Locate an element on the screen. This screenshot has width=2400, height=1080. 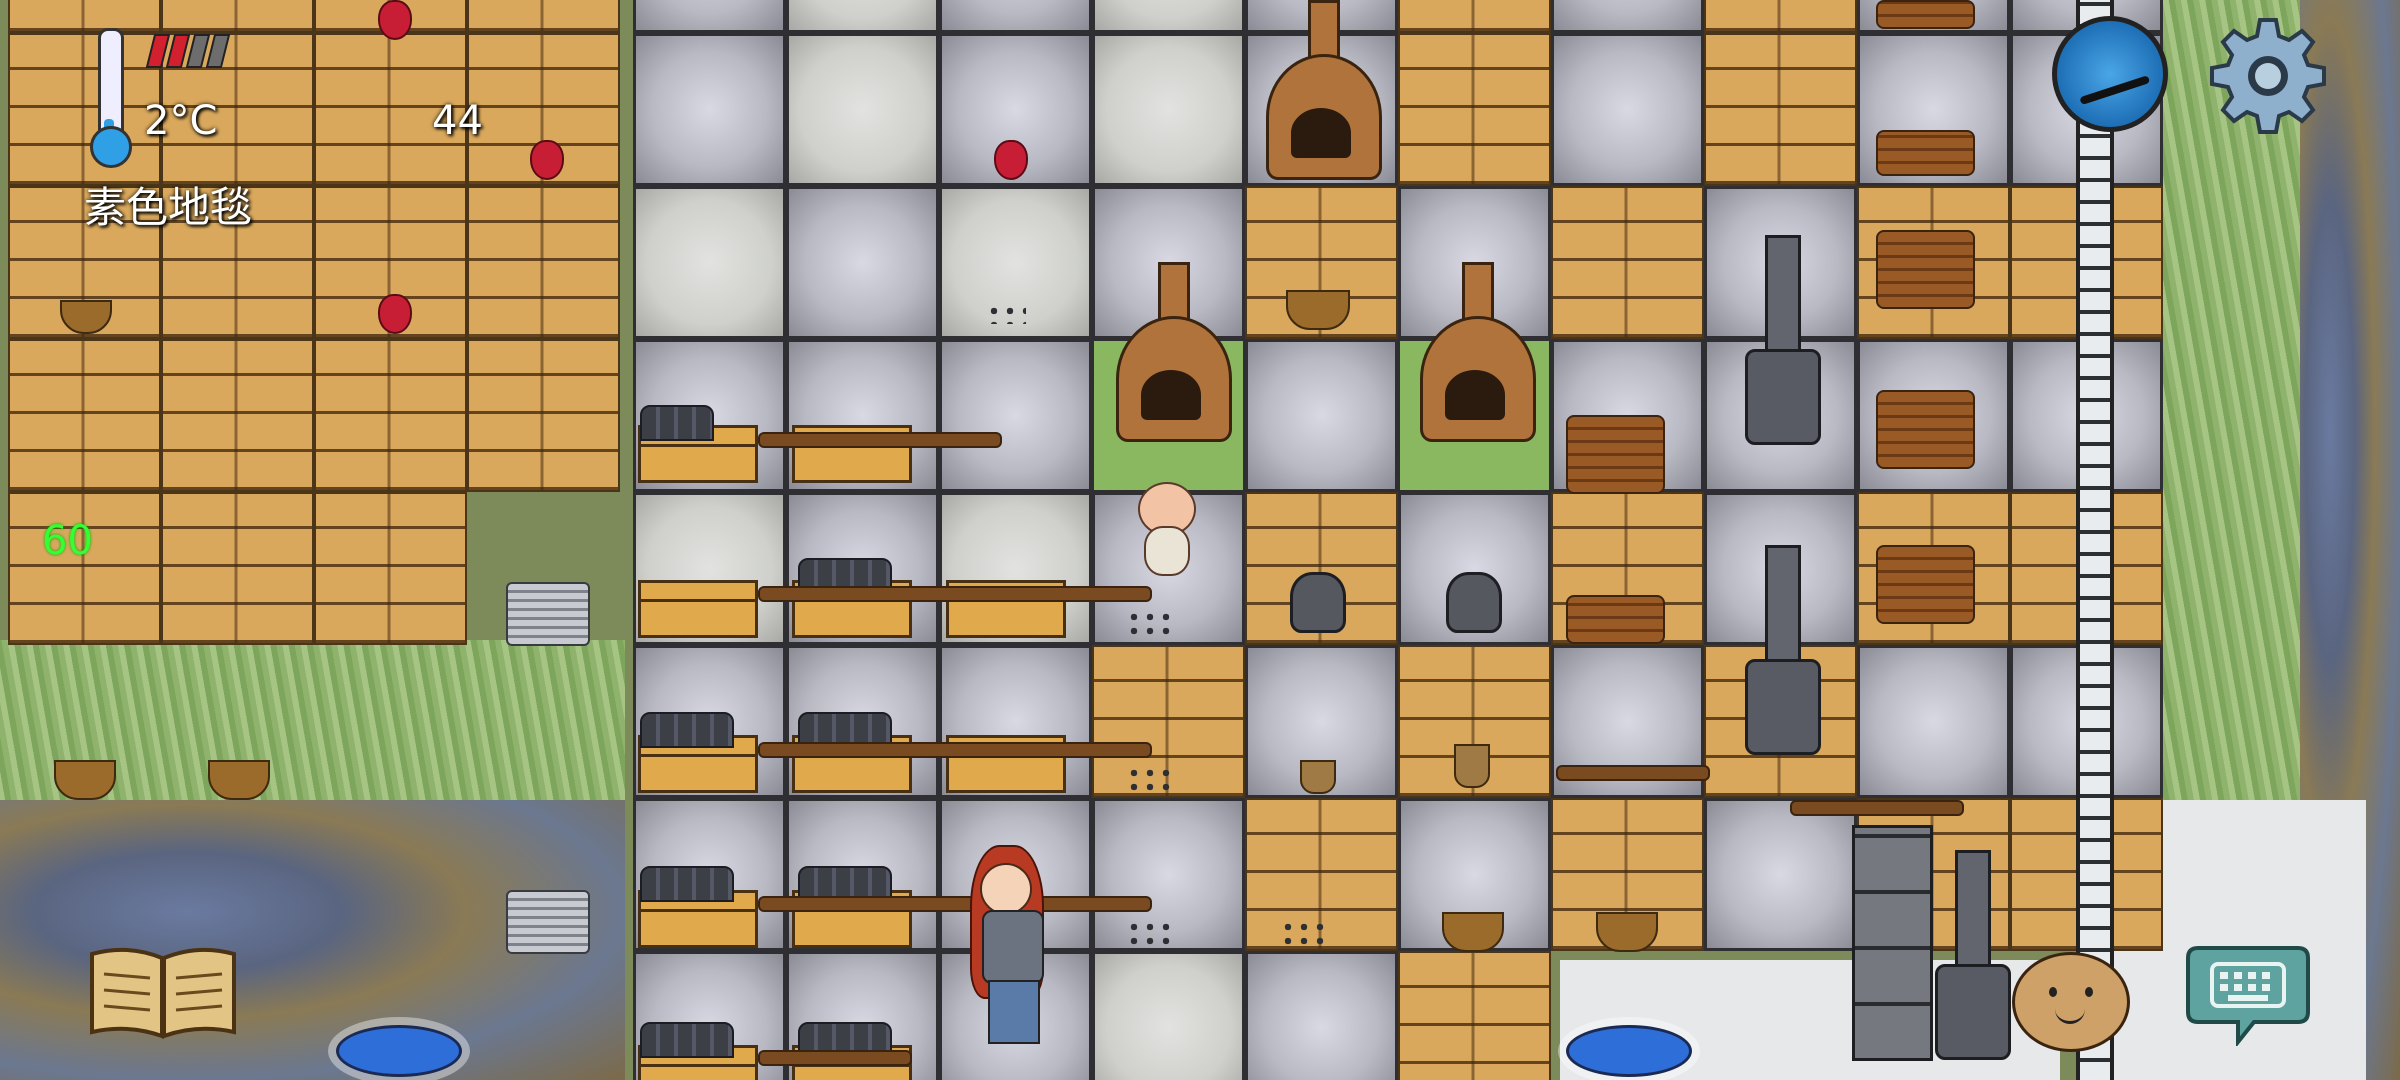
crate is located at coordinates (698, 609).